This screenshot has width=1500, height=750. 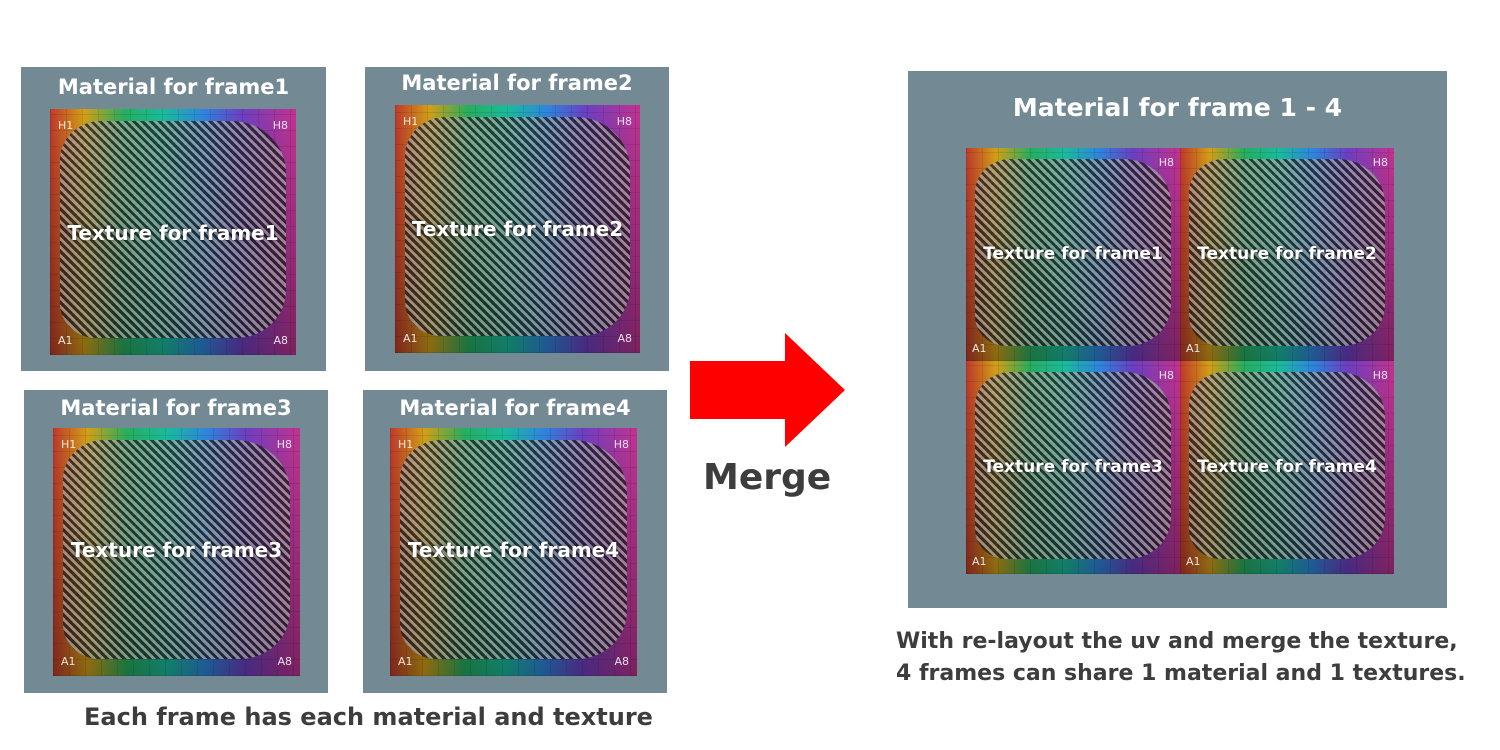 I want to click on texture-image: H1 H8 A1 A8 Texture for frame4, so click(x=513, y=552).